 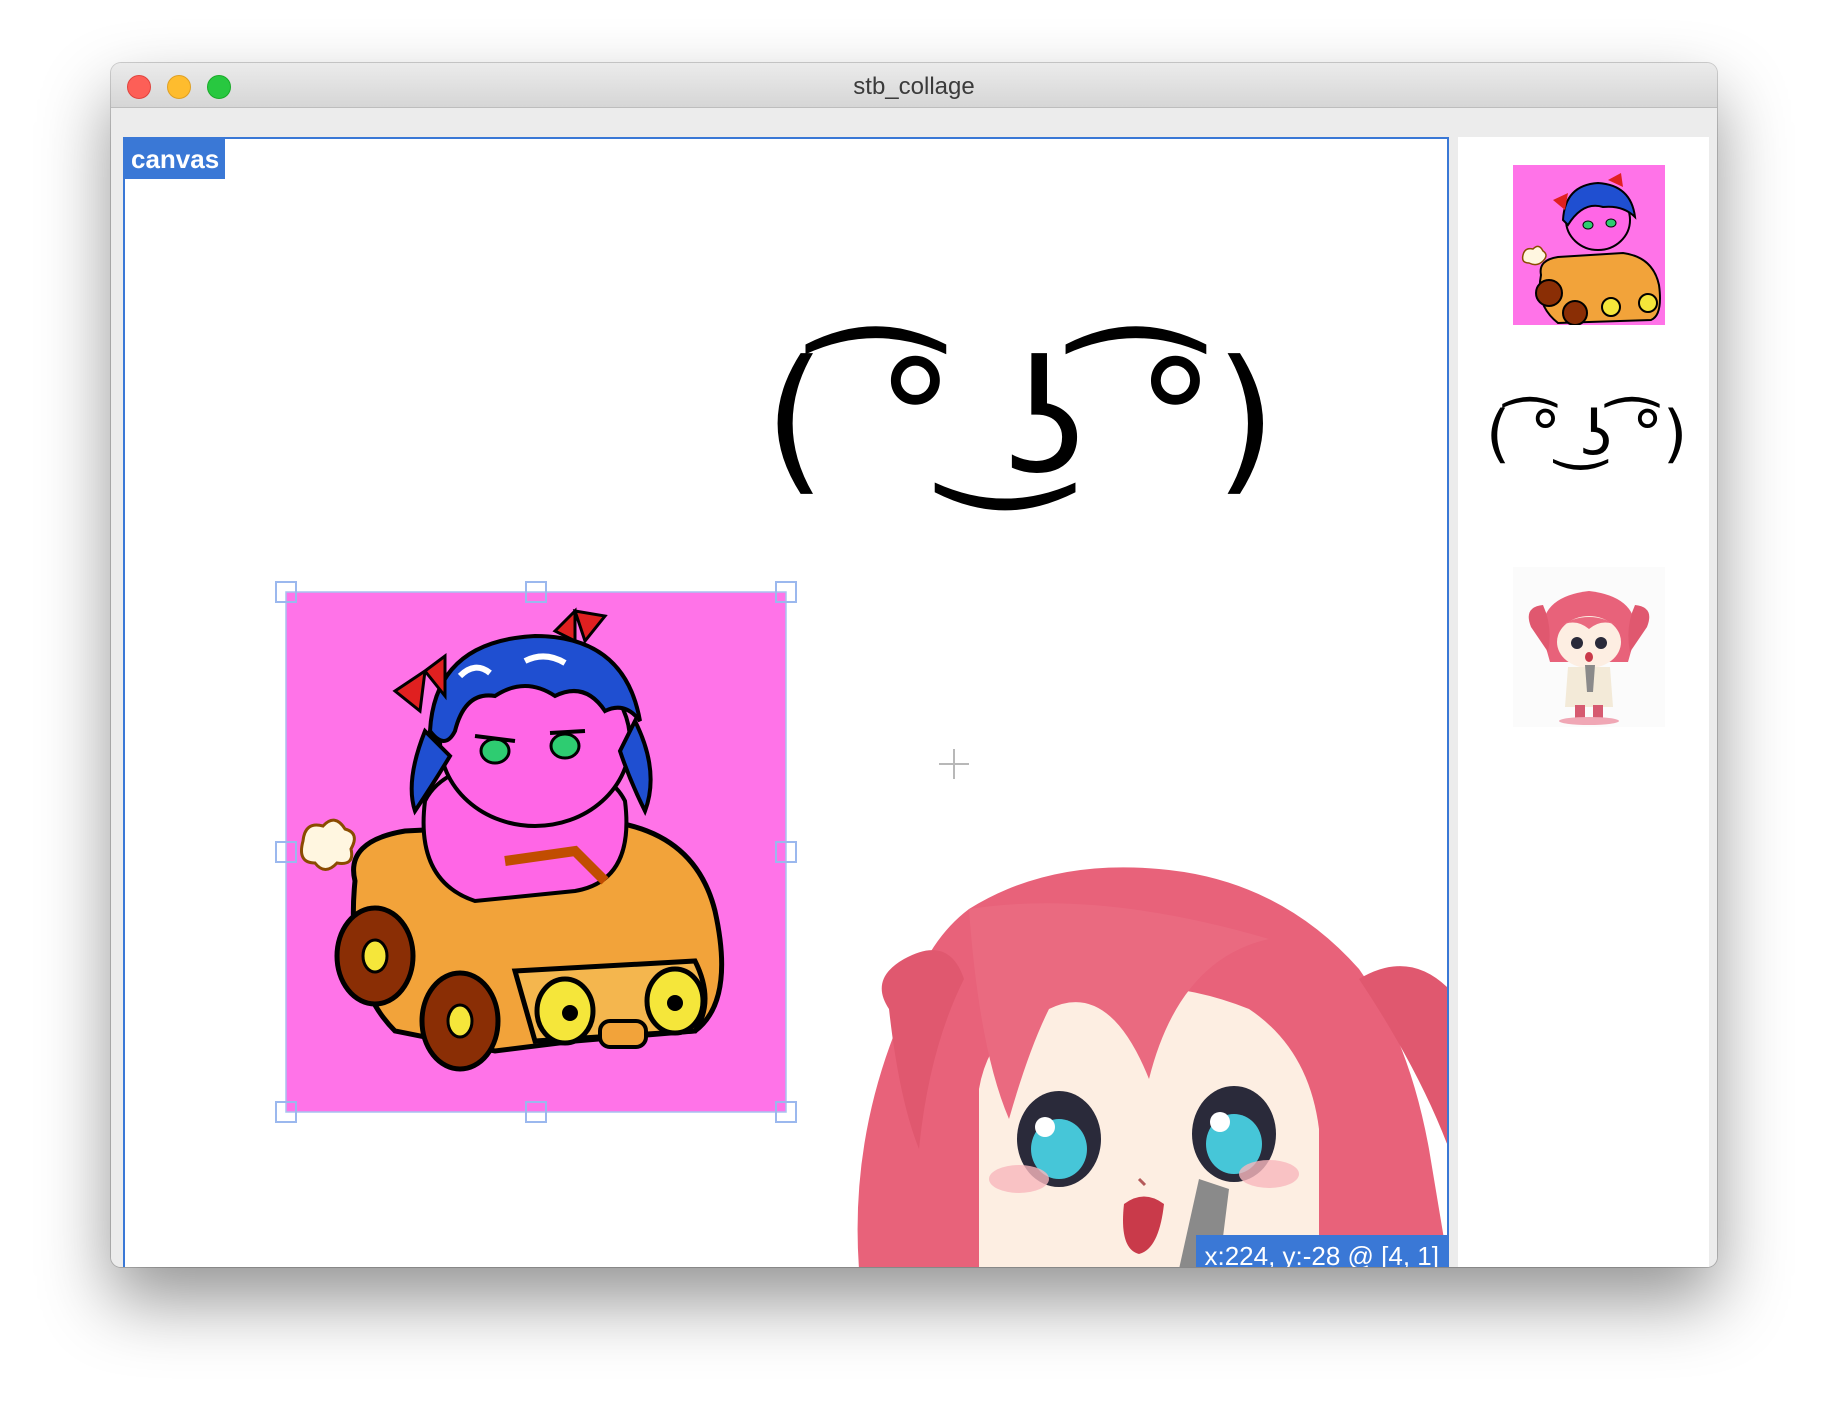 What do you see at coordinates (1020, 419) in the screenshot?
I see `canvas-lenny-text-item: ( ͡° ͜ʖ ͡°)` at bounding box center [1020, 419].